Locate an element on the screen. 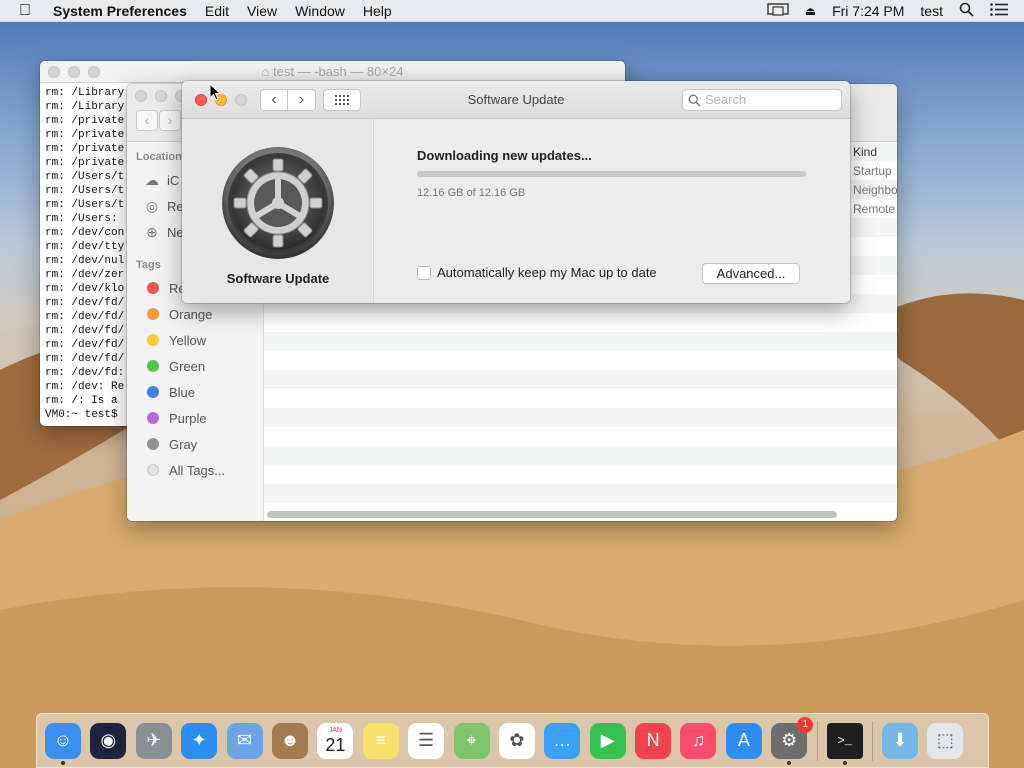 The width and height of the screenshot is (1024, 768). facetime-icon: ▶ is located at coordinates (607, 740).